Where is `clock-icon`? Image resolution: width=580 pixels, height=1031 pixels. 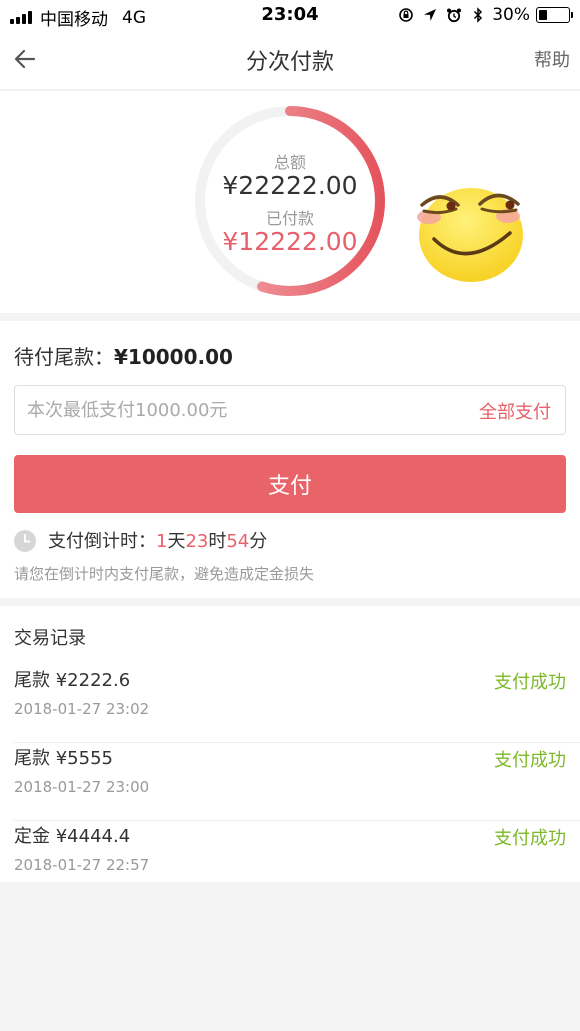 clock-icon is located at coordinates (25, 541).